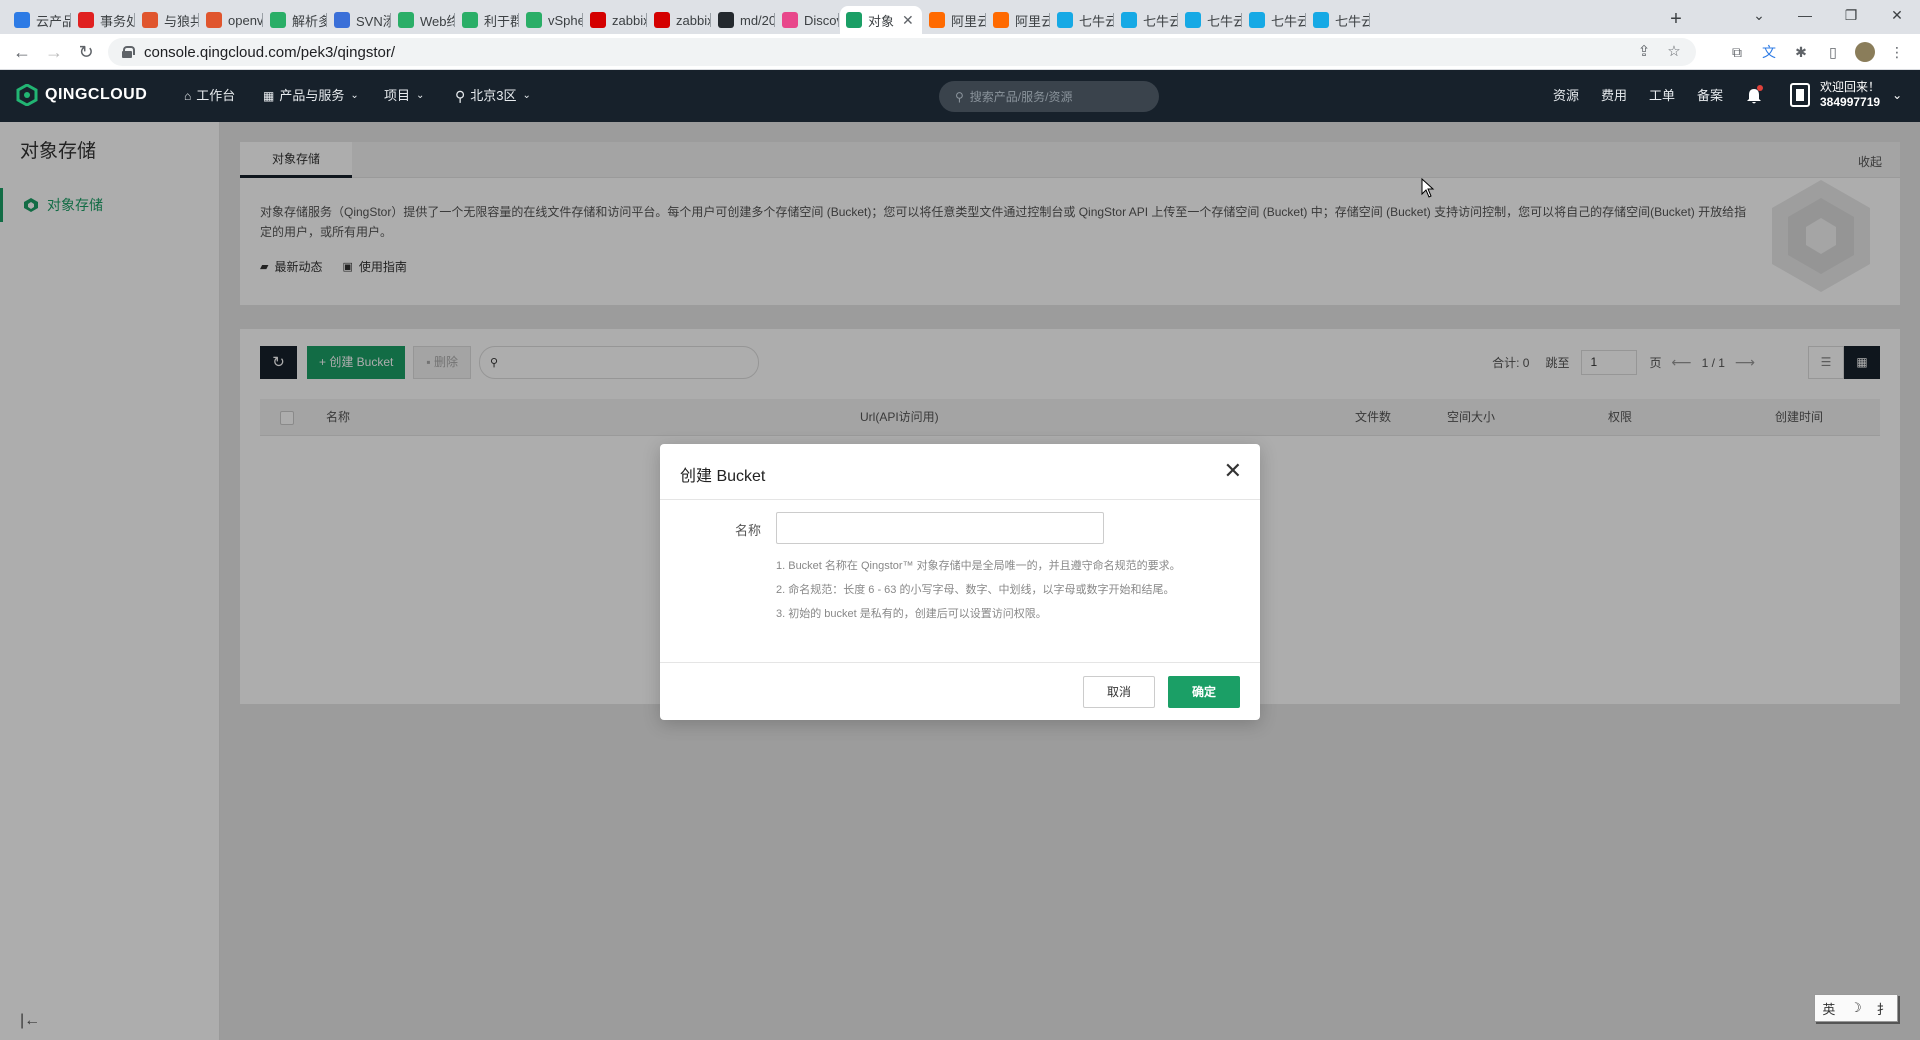 This screenshot has height=1040, width=1920. I want to click on close-icon: ✕, so click(1233, 471).